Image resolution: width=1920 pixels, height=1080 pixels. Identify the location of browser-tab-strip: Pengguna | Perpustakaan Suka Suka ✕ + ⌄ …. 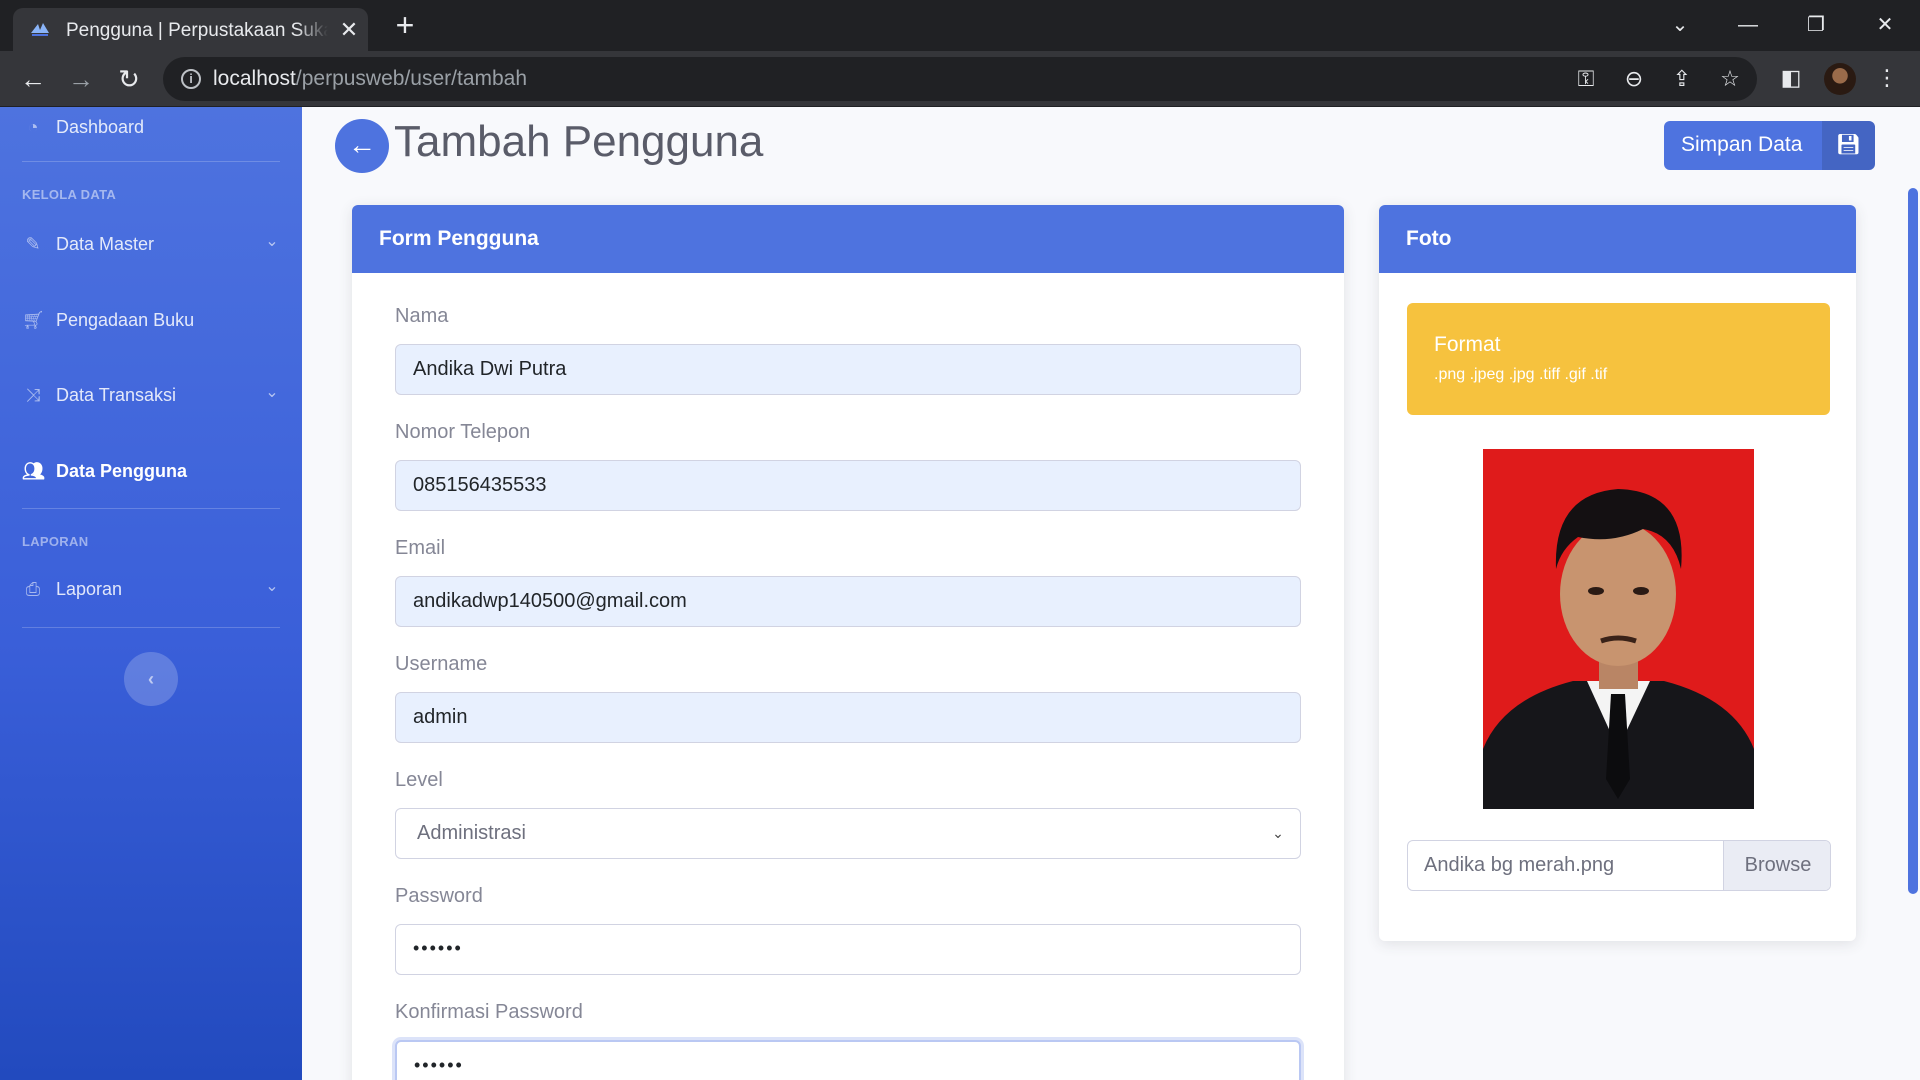
(960, 25).